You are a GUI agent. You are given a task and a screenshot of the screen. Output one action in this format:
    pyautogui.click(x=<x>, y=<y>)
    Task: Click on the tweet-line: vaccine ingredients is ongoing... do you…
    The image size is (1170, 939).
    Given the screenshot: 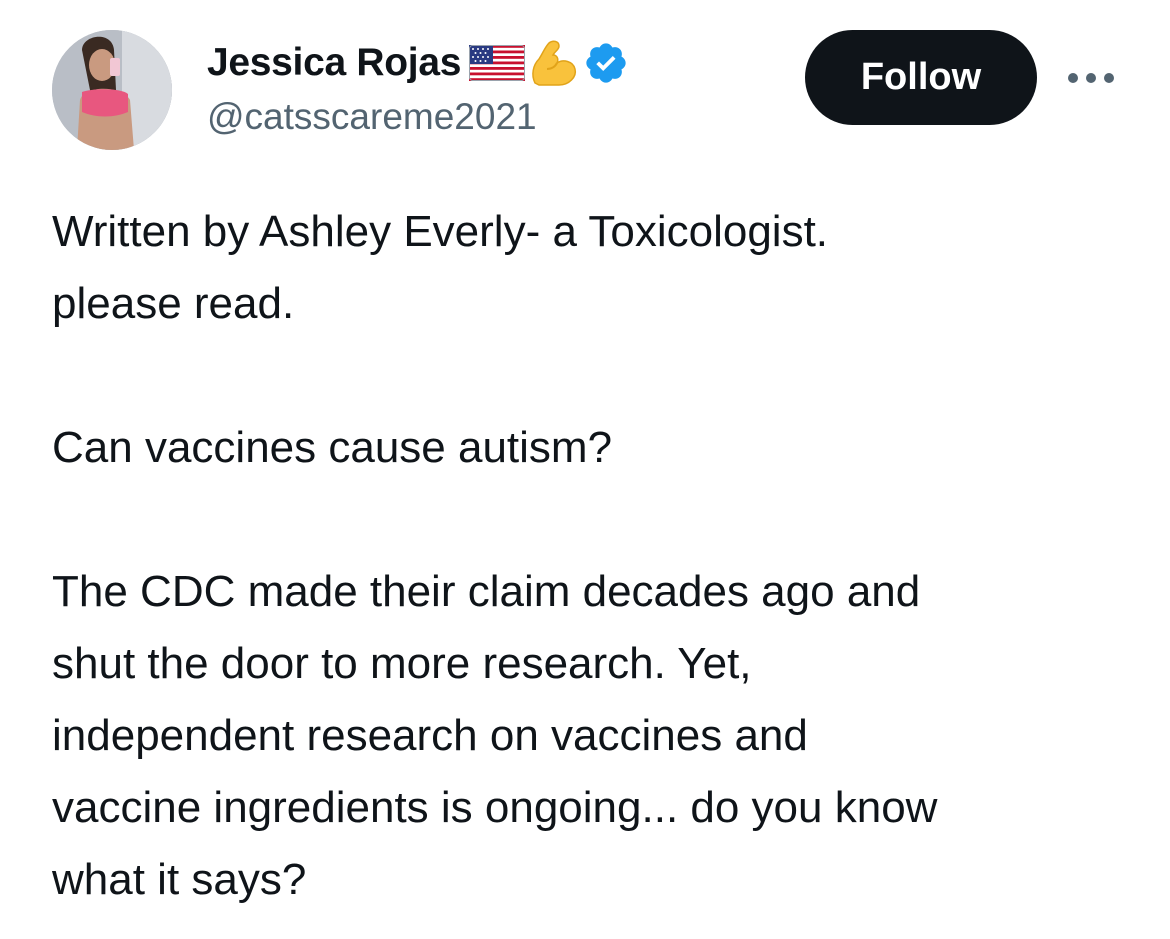 What is the action you would take?
    pyautogui.click(x=495, y=807)
    